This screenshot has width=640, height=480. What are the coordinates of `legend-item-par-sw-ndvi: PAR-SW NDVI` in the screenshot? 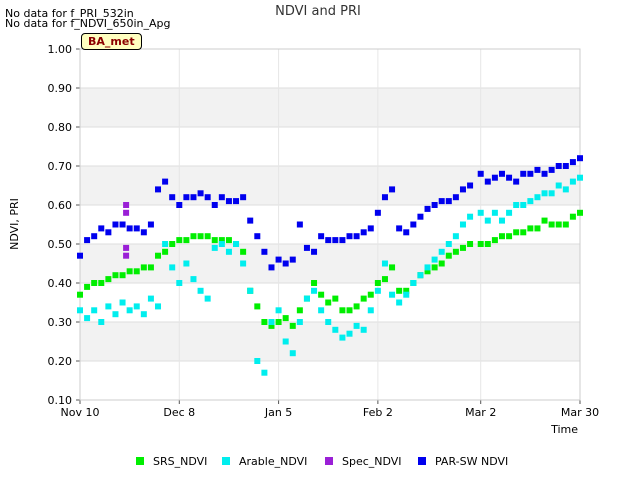 It's located at (463, 461).